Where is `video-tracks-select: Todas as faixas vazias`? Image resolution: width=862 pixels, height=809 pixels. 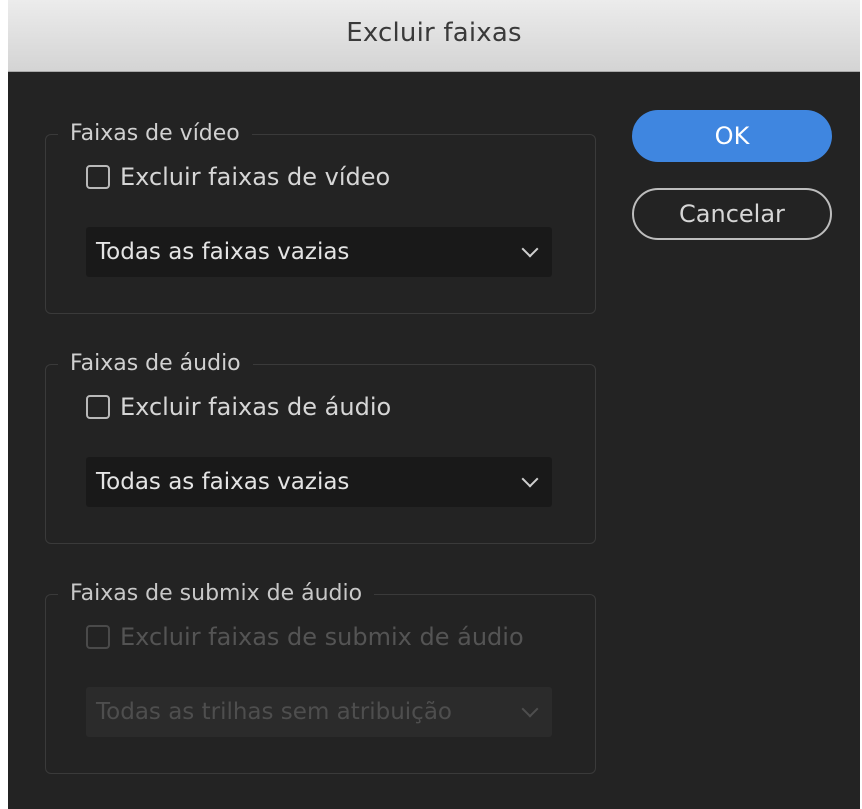 video-tracks-select: Todas as faixas vazias is located at coordinates (319, 252).